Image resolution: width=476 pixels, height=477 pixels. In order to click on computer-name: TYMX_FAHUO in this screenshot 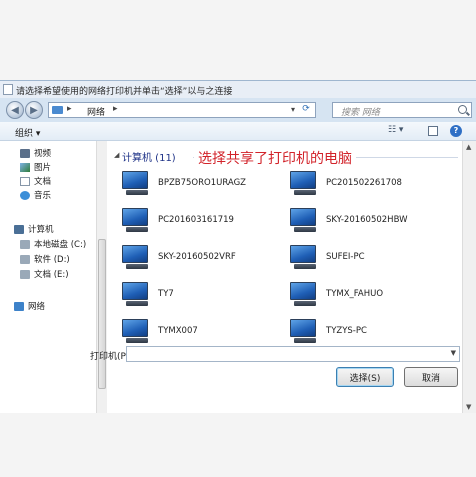, I will do `click(355, 294)`.